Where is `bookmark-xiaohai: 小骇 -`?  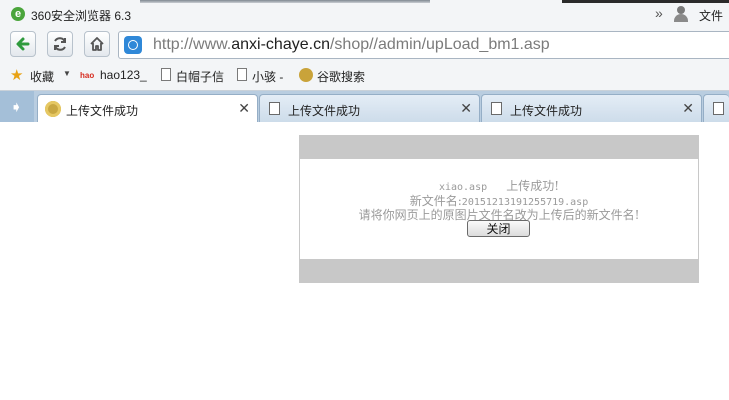
bookmark-xiaohai: 小骇 - is located at coordinates (267, 76).